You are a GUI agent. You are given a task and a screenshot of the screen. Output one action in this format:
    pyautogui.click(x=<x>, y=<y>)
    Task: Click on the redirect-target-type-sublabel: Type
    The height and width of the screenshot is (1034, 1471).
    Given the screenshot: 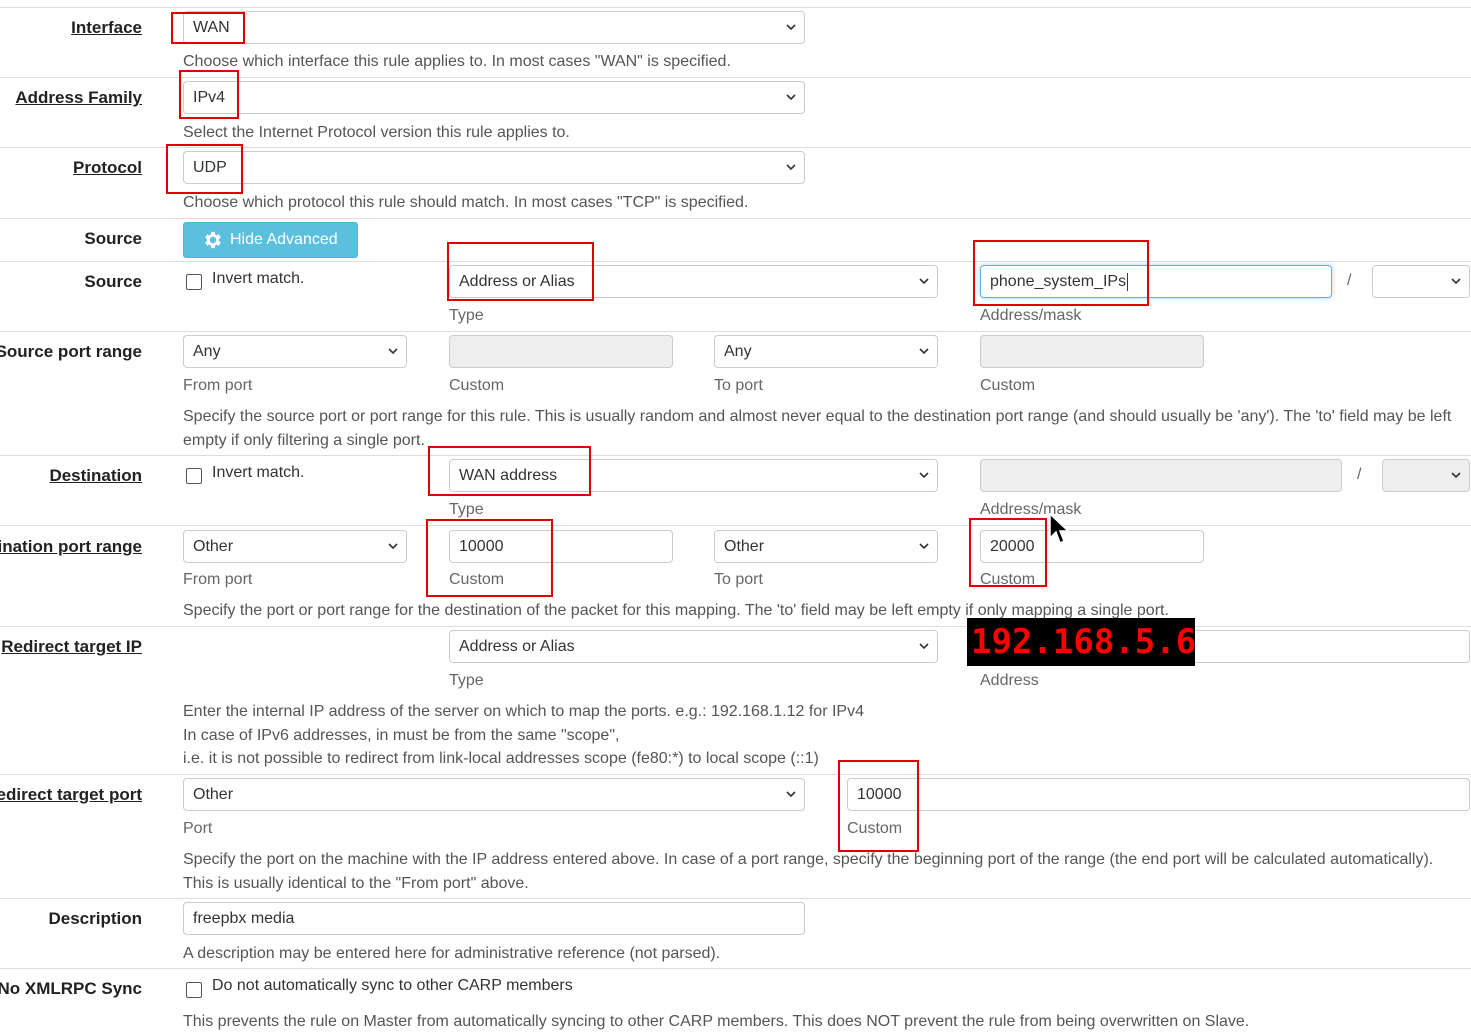 What is the action you would take?
    pyautogui.click(x=466, y=680)
    